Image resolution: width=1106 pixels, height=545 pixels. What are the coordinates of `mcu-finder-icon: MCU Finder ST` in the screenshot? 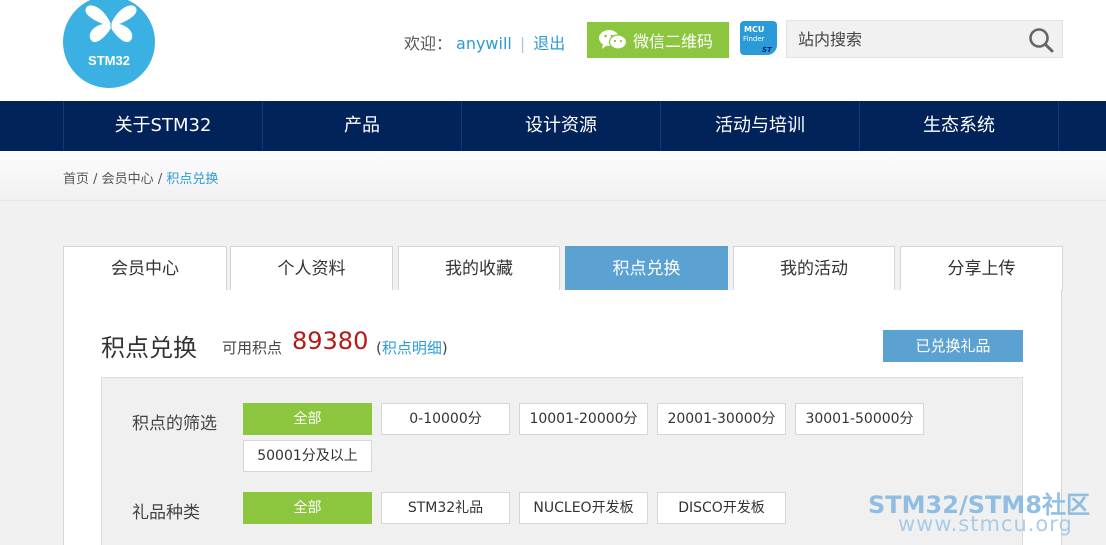 It's located at (758, 38).